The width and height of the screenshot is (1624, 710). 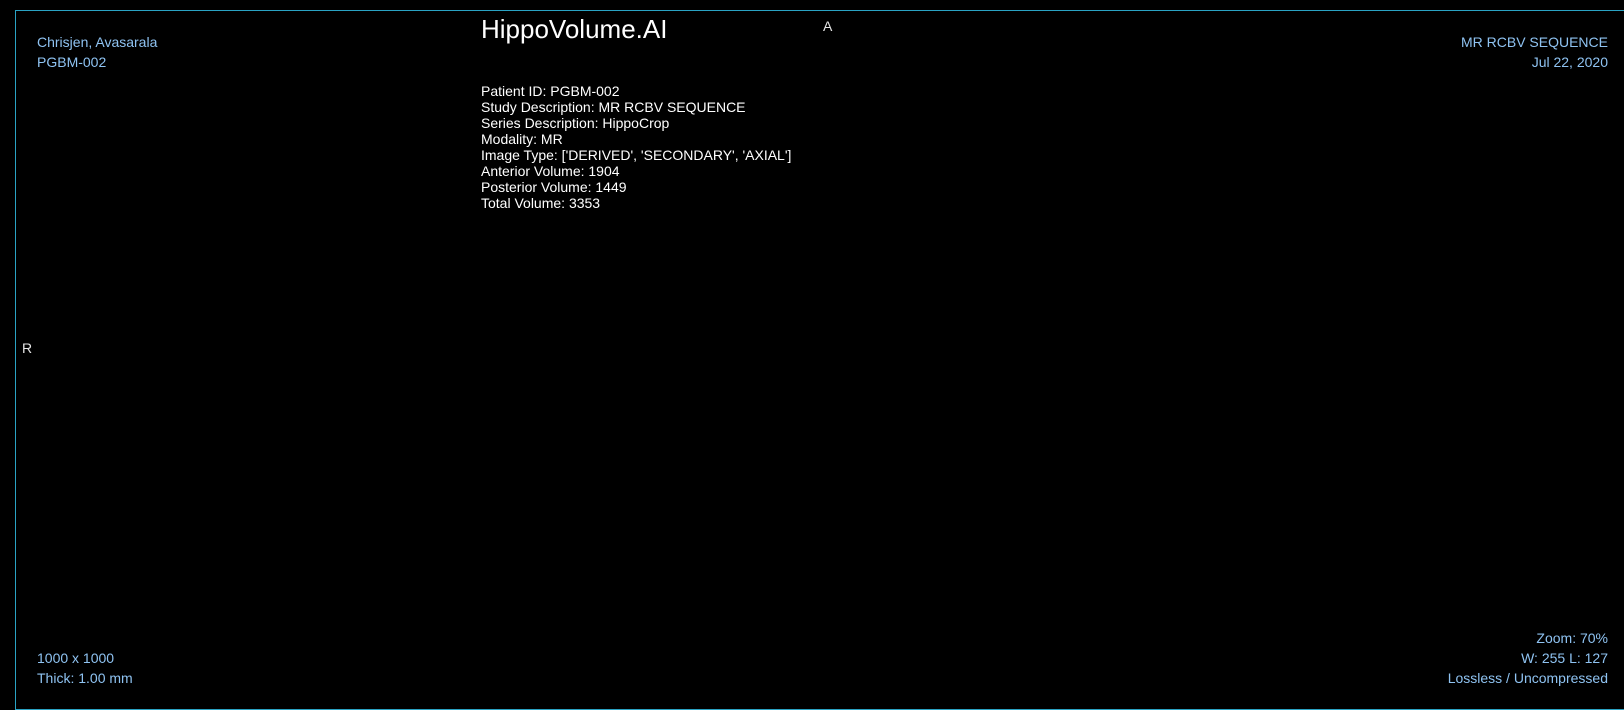 What do you see at coordinates (72, 62) in the screenshot?
I see `patient-id: PGBM-002` at bounding box center [72, 62].